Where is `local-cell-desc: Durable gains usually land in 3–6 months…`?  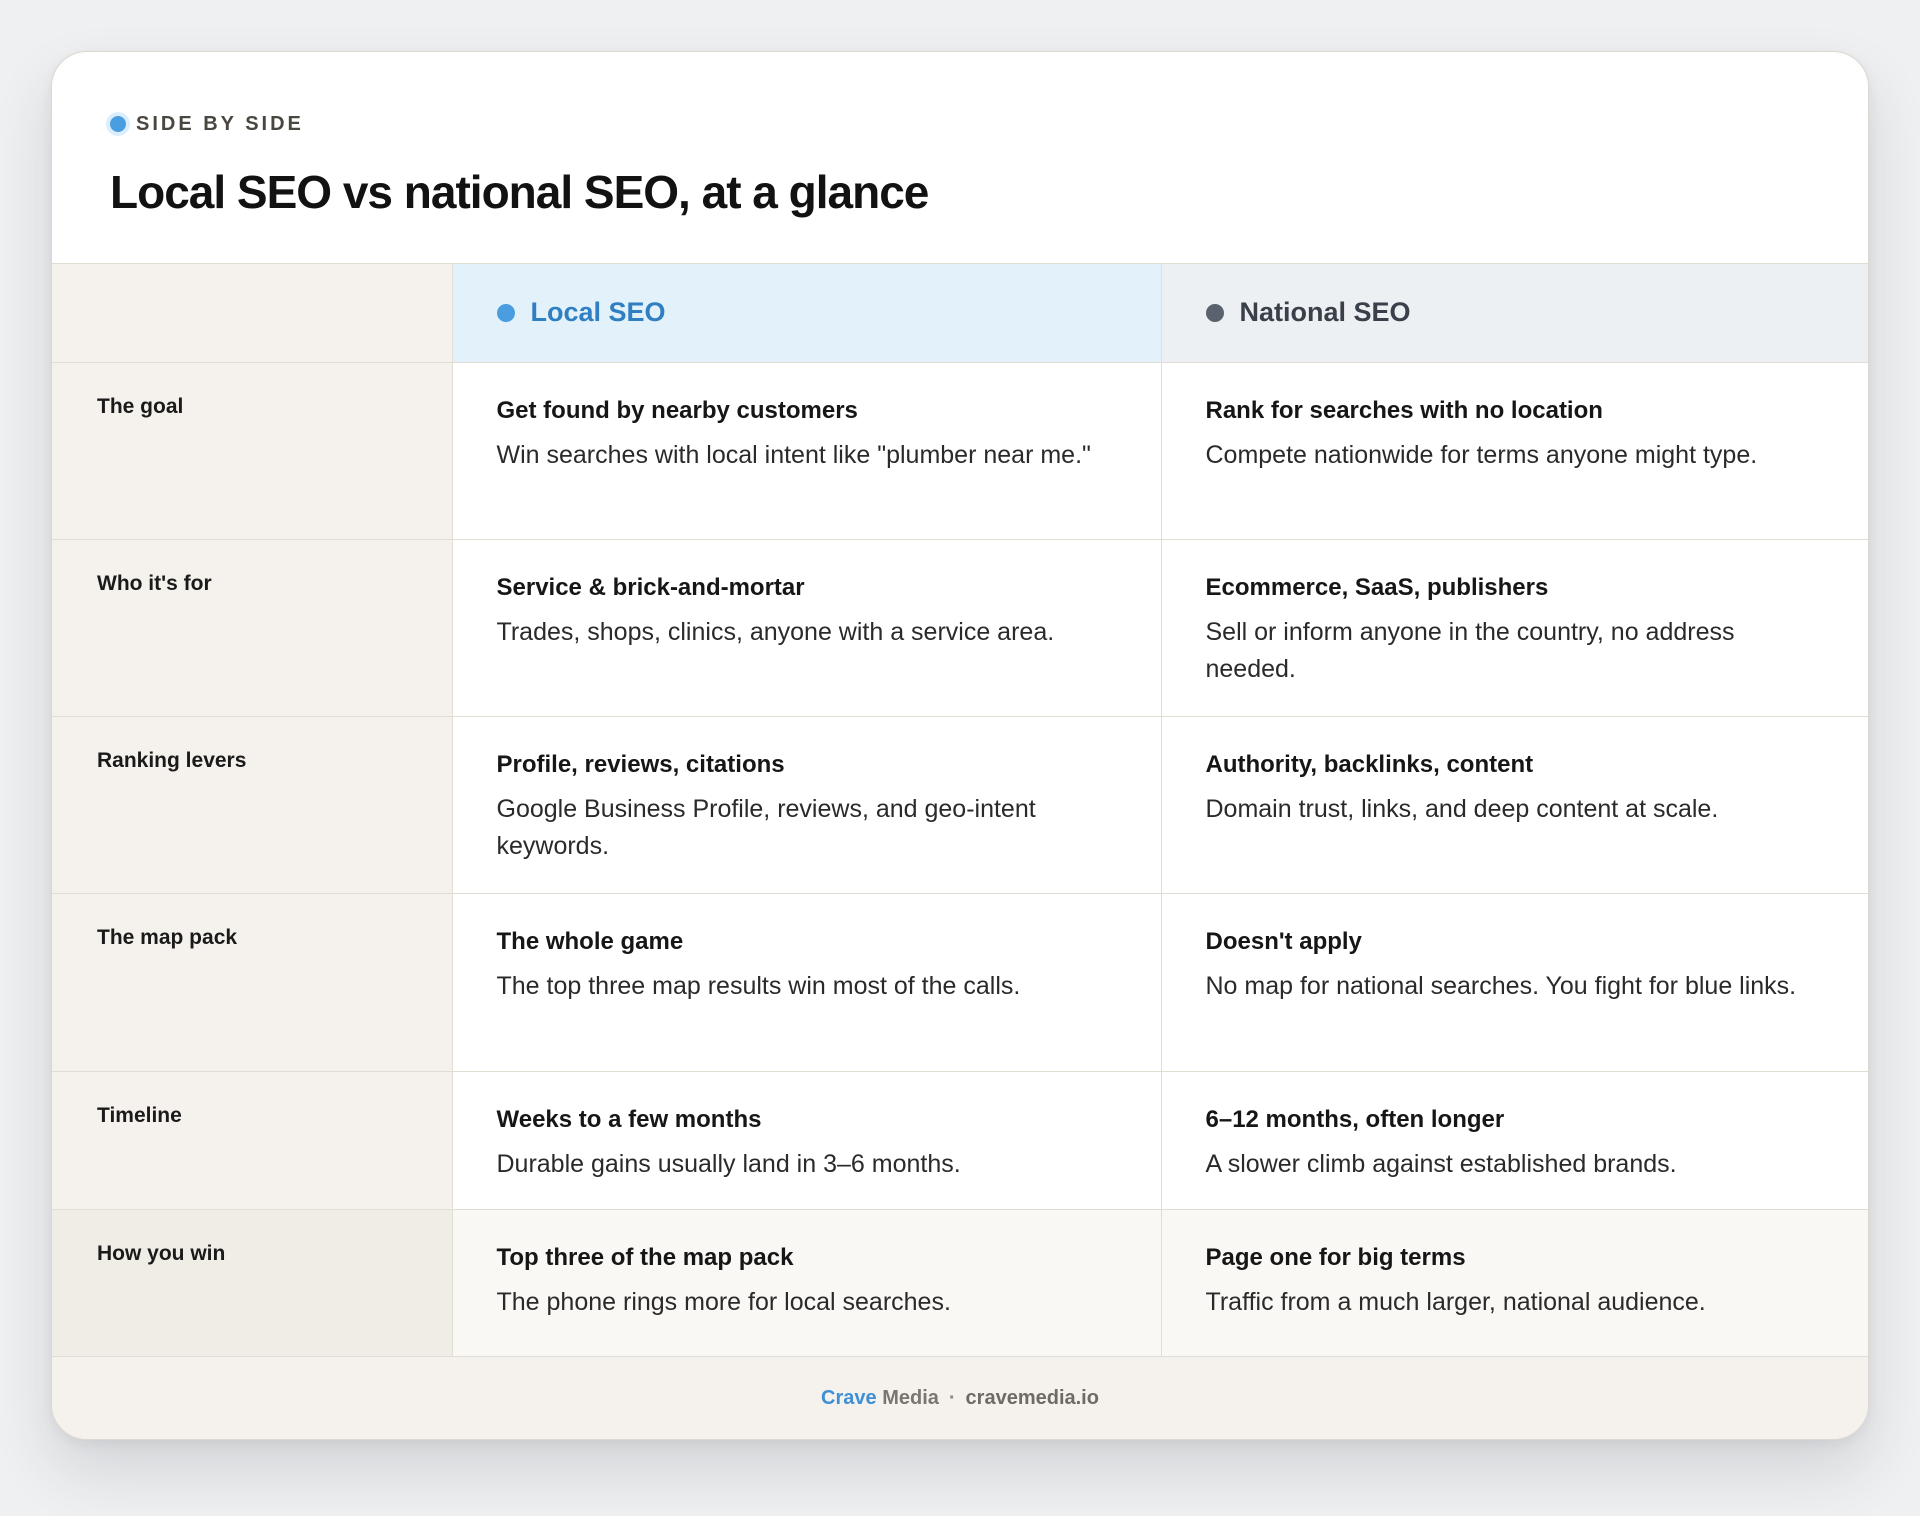
local-cell-desc: Durable gains usually land in 3–6 months… is located at coordinates (728, 1163).